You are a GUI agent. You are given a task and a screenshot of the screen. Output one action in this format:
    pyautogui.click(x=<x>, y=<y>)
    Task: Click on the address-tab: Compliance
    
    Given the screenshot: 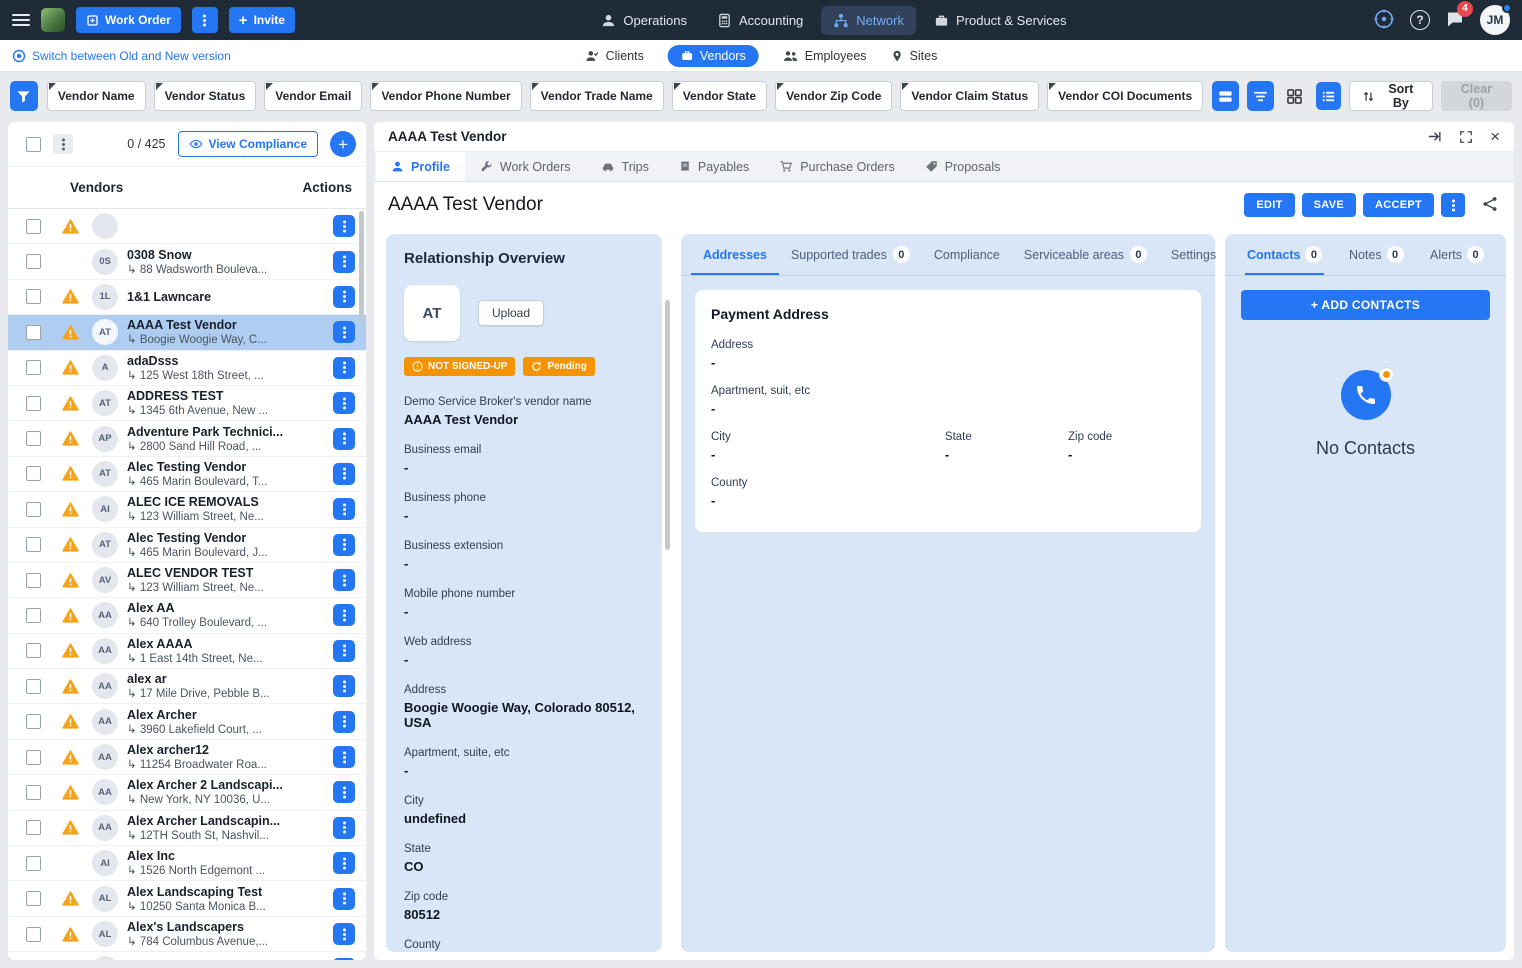 What is the action you would take?
    pyautogui.click(x=967, y=254)
    